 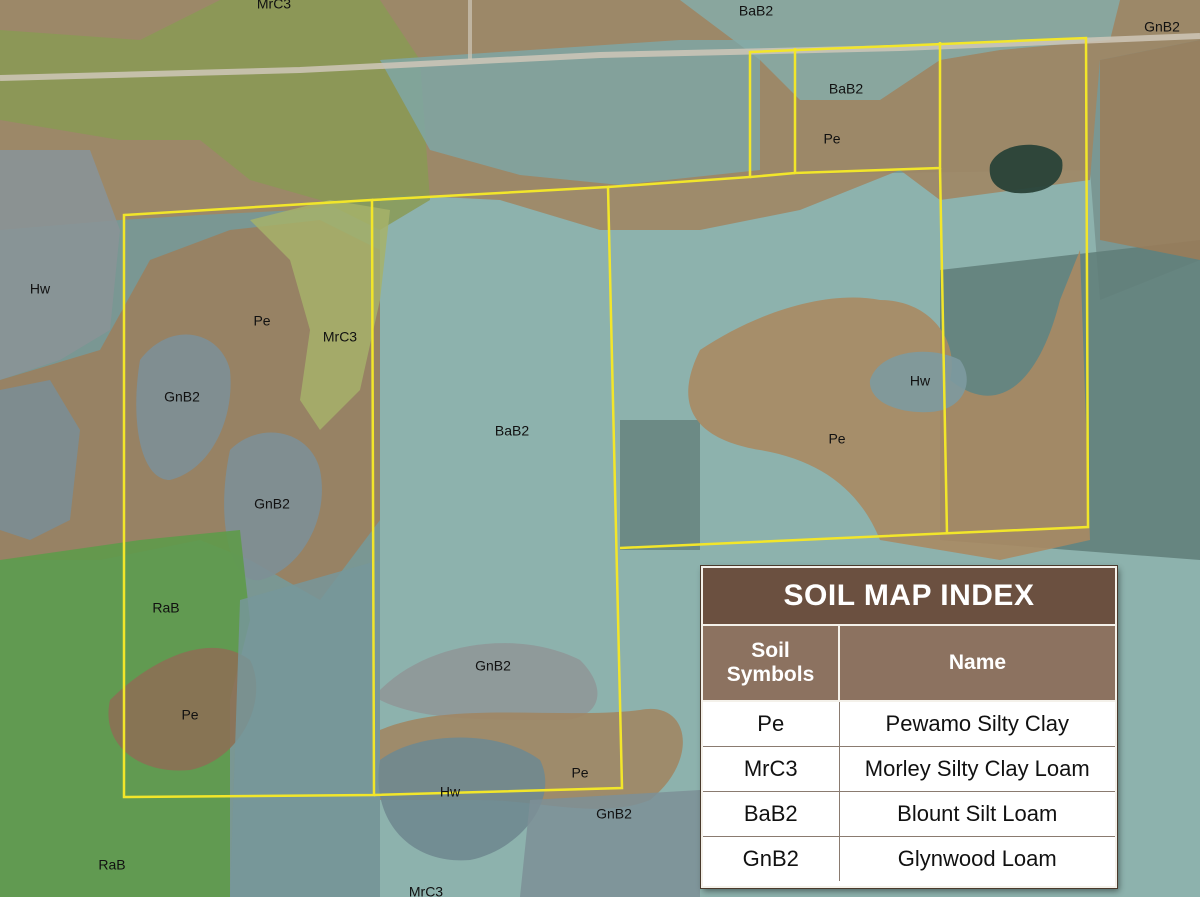 What do you see at coordinates (977, 769) in the screenshot?
I see `legend-name: Morley Silty Clay Loam` at bounding box center [977, 769].